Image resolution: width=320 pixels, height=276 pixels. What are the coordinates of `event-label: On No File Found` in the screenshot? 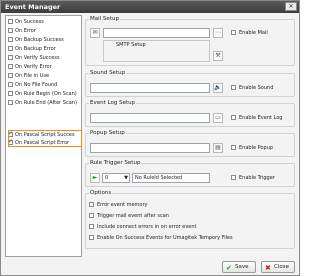 It's located at (36, 85).